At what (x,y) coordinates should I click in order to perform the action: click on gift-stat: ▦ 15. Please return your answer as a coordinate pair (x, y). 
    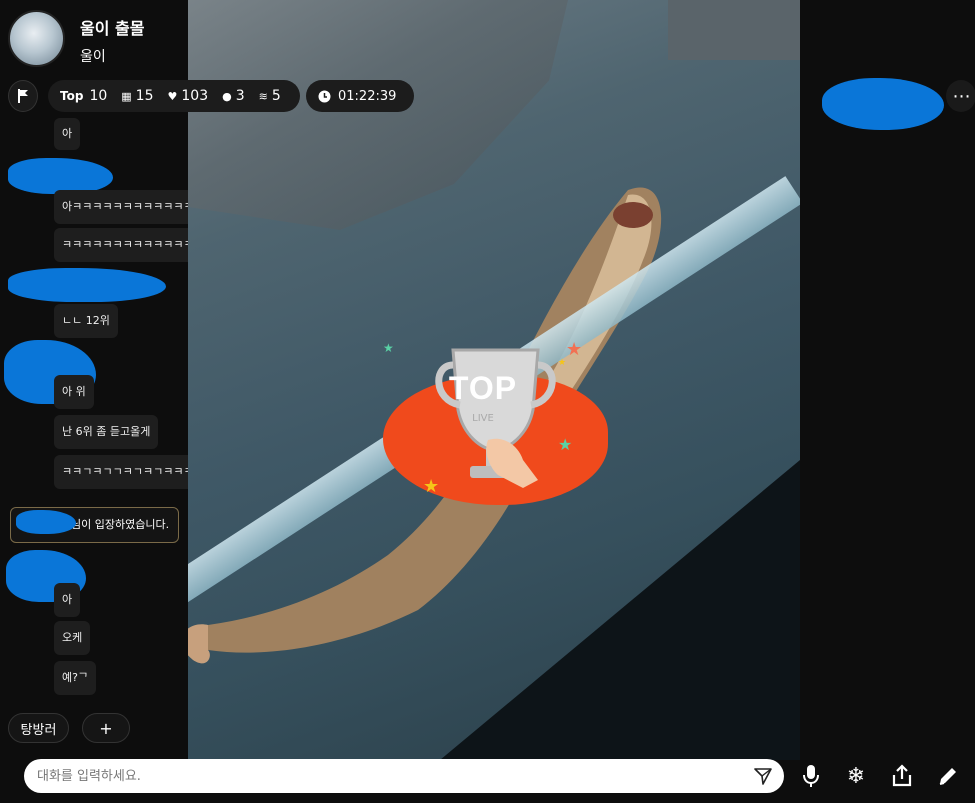
    Looking at the image, I should click on (137, 96).